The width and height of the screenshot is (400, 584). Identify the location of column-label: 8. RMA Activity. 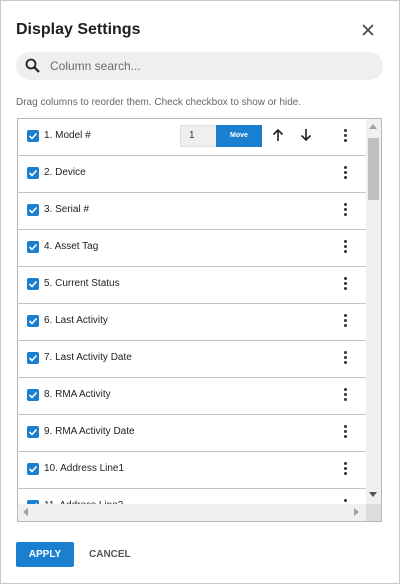
(77, 394).